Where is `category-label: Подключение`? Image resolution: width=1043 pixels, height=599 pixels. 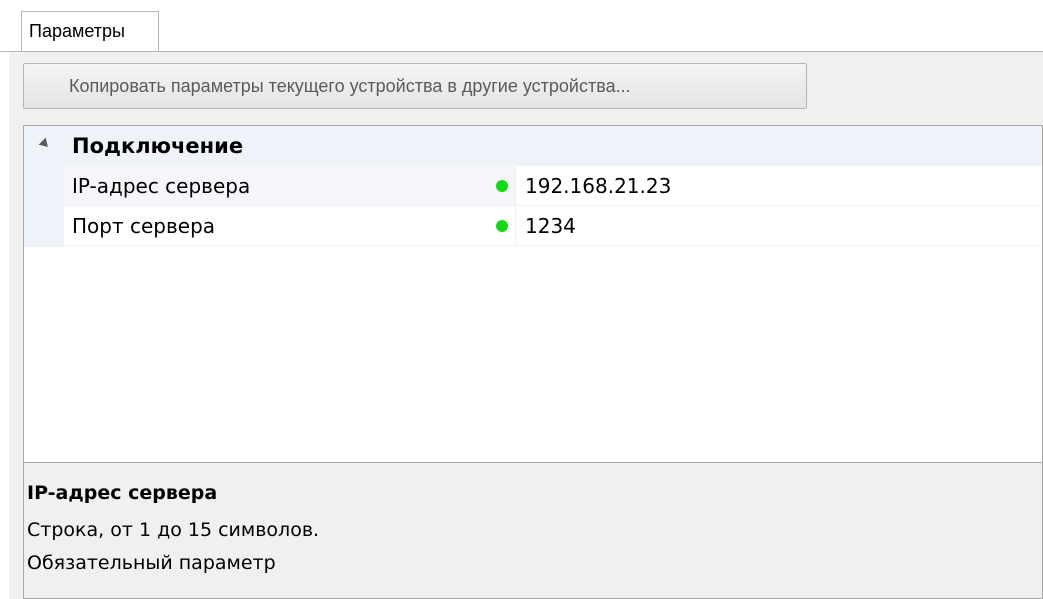
category-label: Подключение is located at coordinates (158, 146).